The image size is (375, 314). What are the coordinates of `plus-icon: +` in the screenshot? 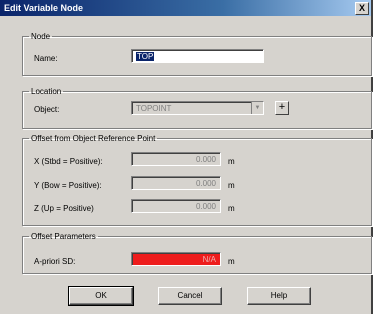 It's located at (282, 107).